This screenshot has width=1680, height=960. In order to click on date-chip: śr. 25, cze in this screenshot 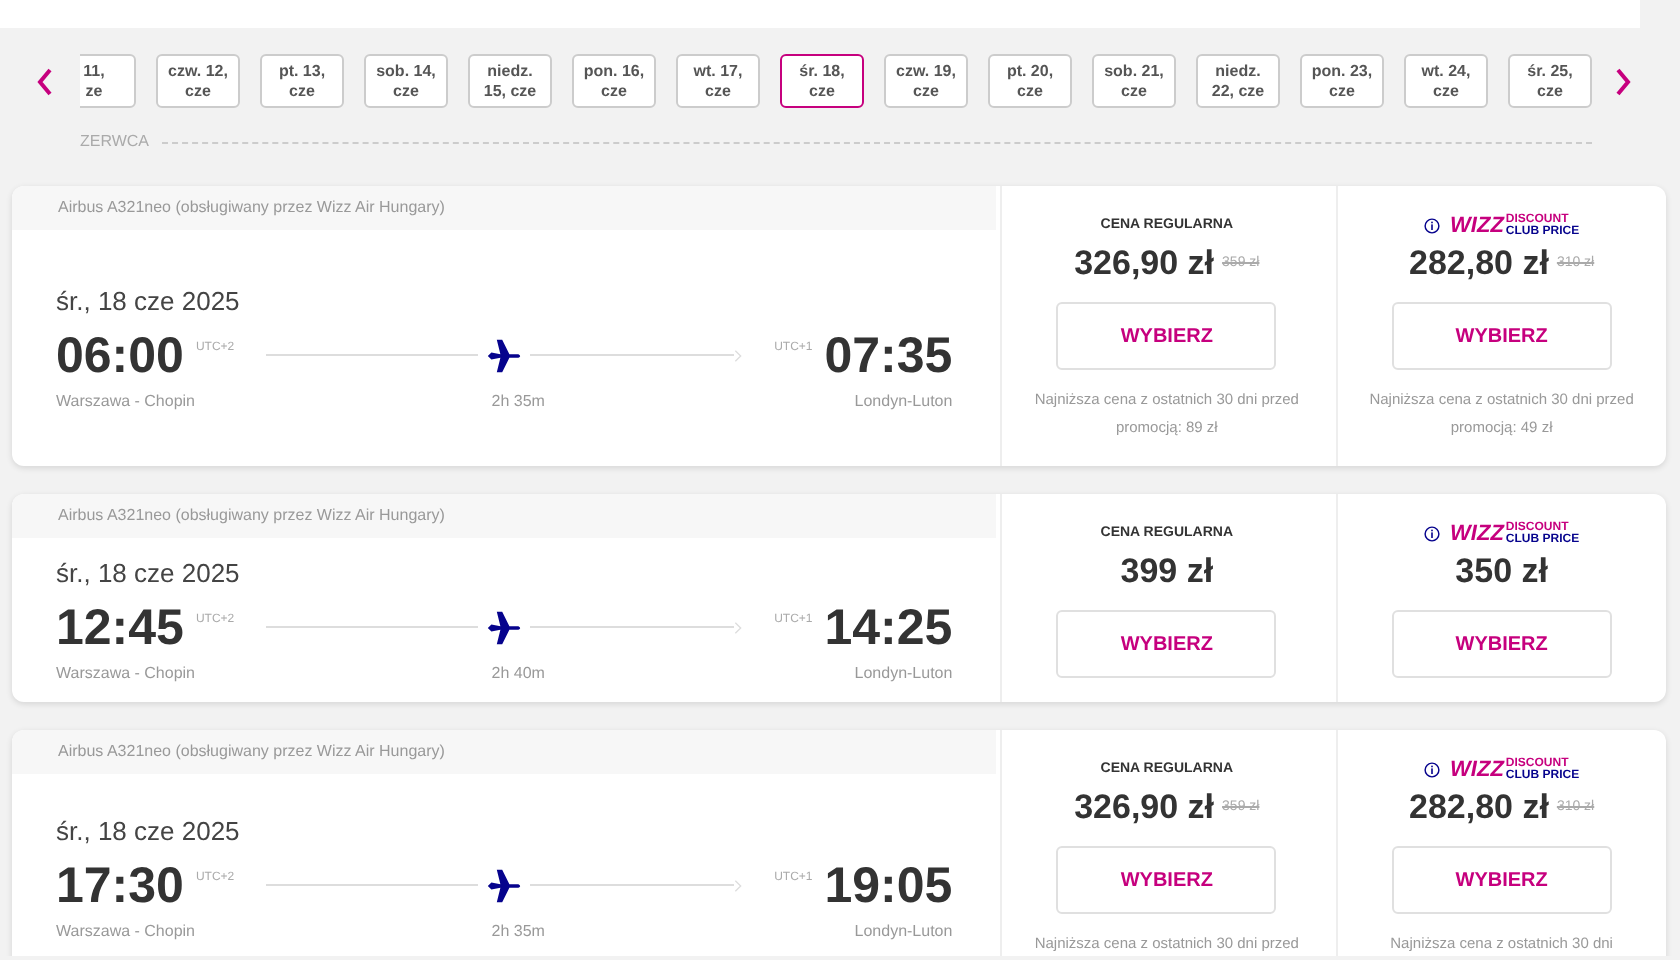, I will do `click(1550, 81)`.